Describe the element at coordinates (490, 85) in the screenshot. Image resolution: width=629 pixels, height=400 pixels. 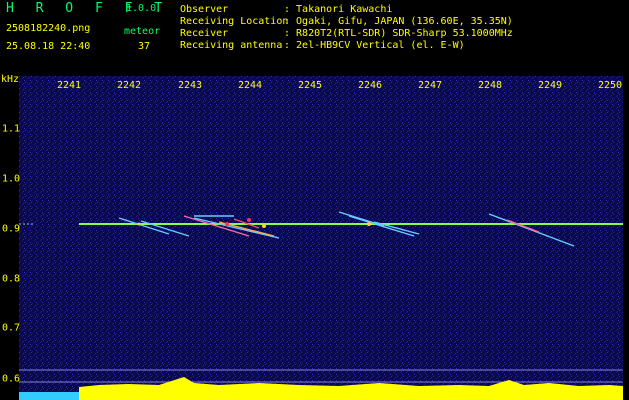
I see `x-tick-label: 2248` at that location.